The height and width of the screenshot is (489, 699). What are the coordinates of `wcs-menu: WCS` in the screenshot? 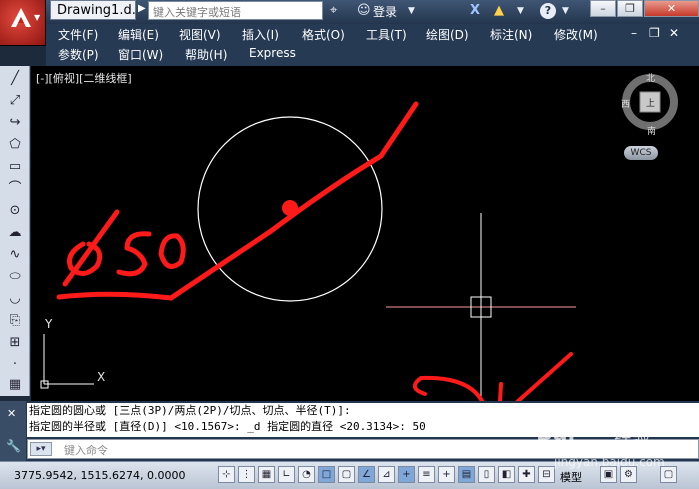 It's located at (641, 153).